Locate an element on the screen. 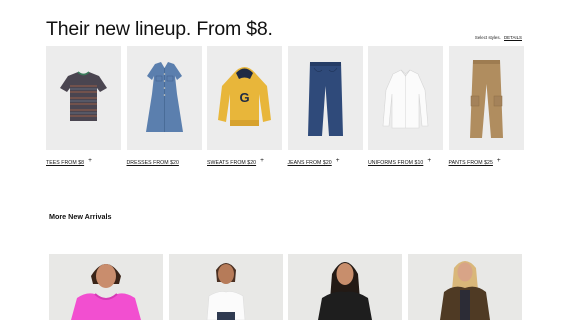  svg-text: G is located at coordinates (244, 97).